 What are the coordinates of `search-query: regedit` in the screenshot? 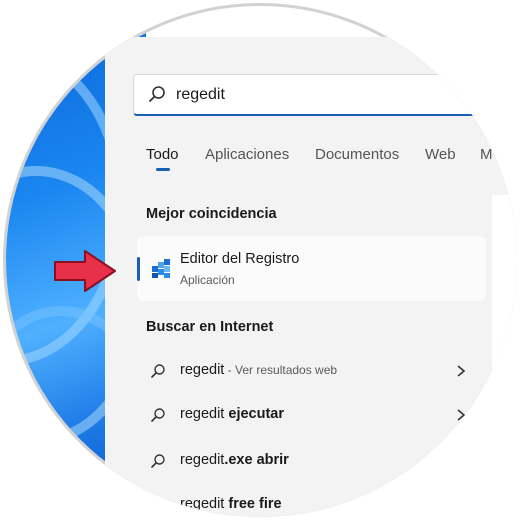 It's located at (200, 94).